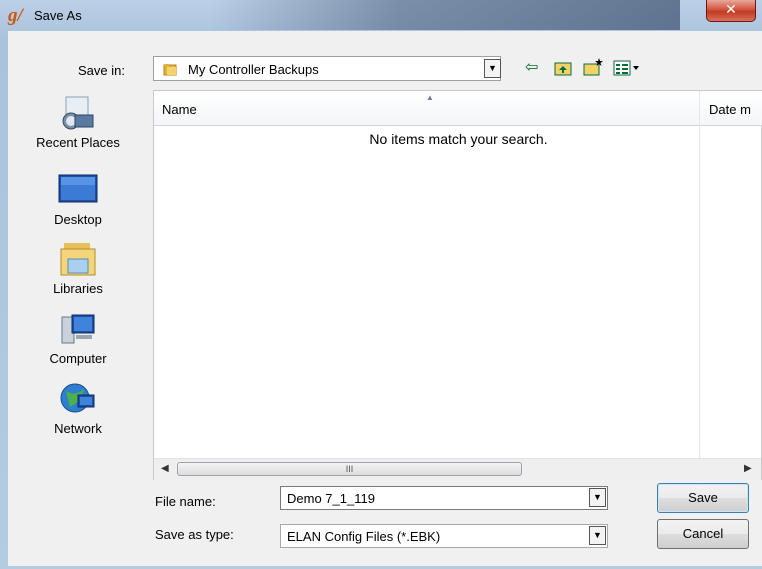 The image size is (762, 569). I want to click on title-glass, so click(445, 15).